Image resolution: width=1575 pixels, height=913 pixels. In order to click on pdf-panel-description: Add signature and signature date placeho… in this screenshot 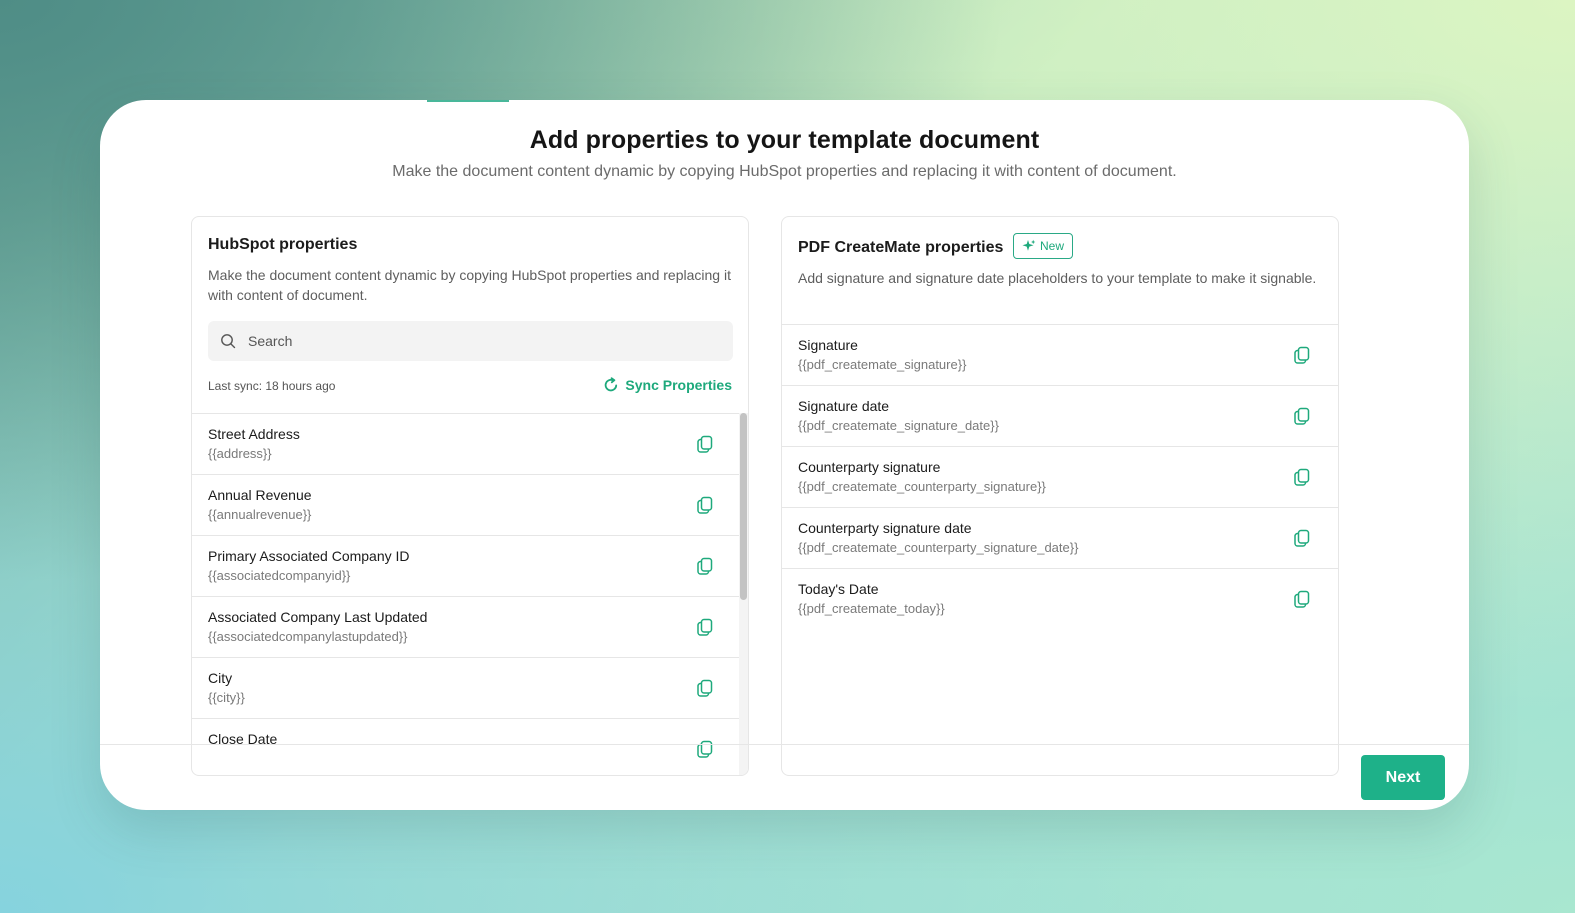, I will do `click(1057, 278)`.